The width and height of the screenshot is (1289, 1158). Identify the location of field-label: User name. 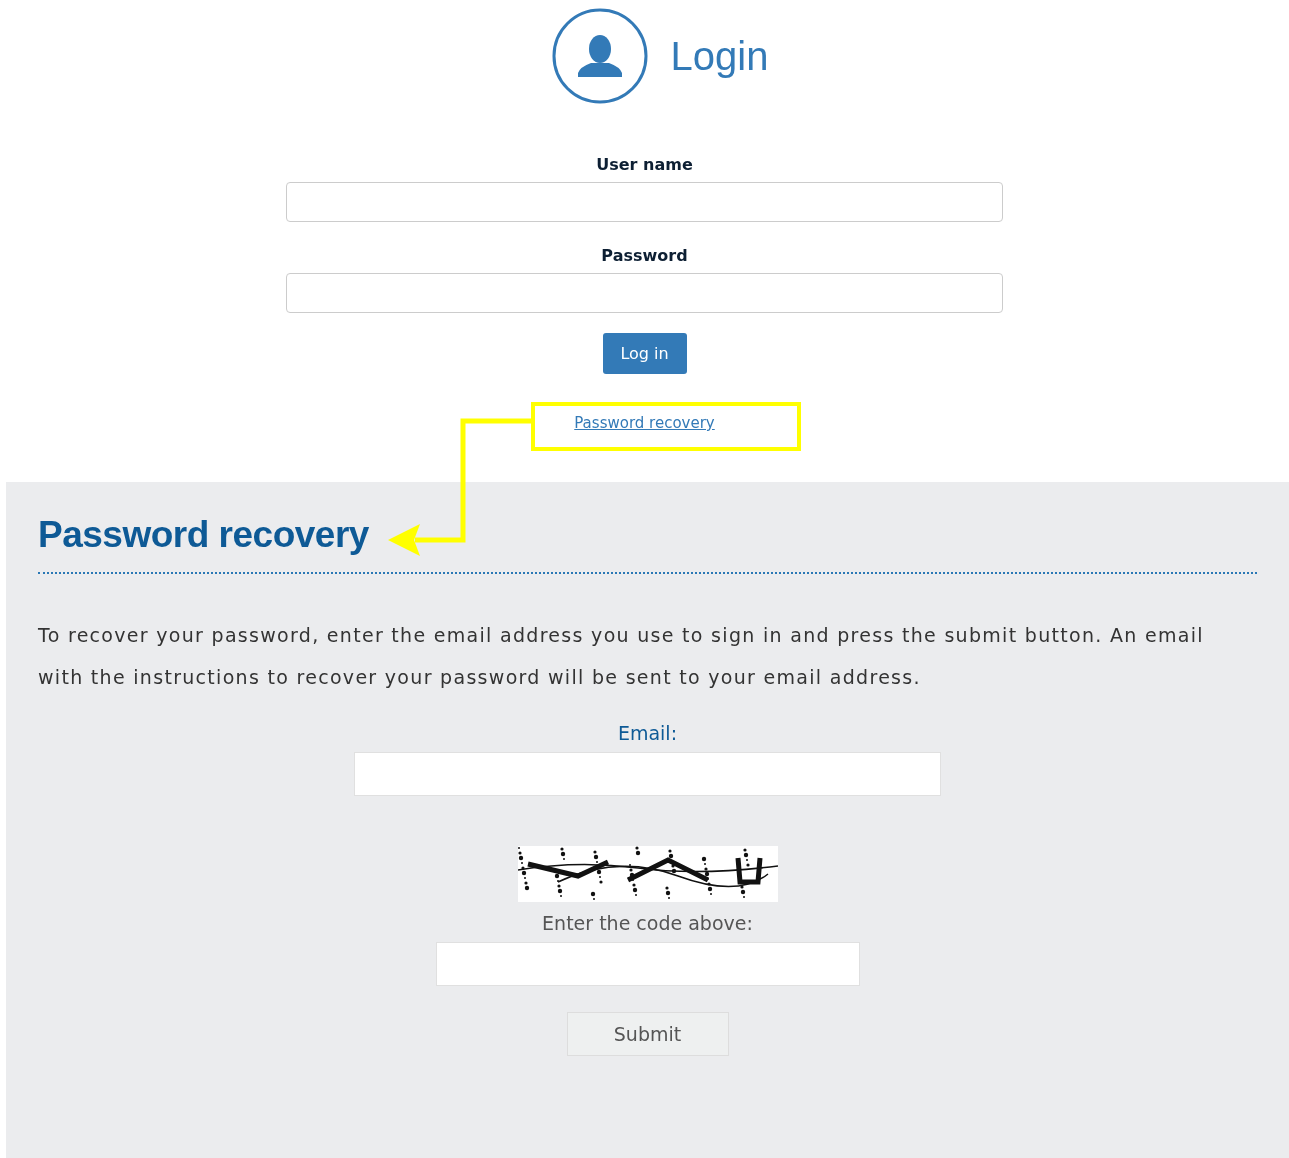
(644, 164).